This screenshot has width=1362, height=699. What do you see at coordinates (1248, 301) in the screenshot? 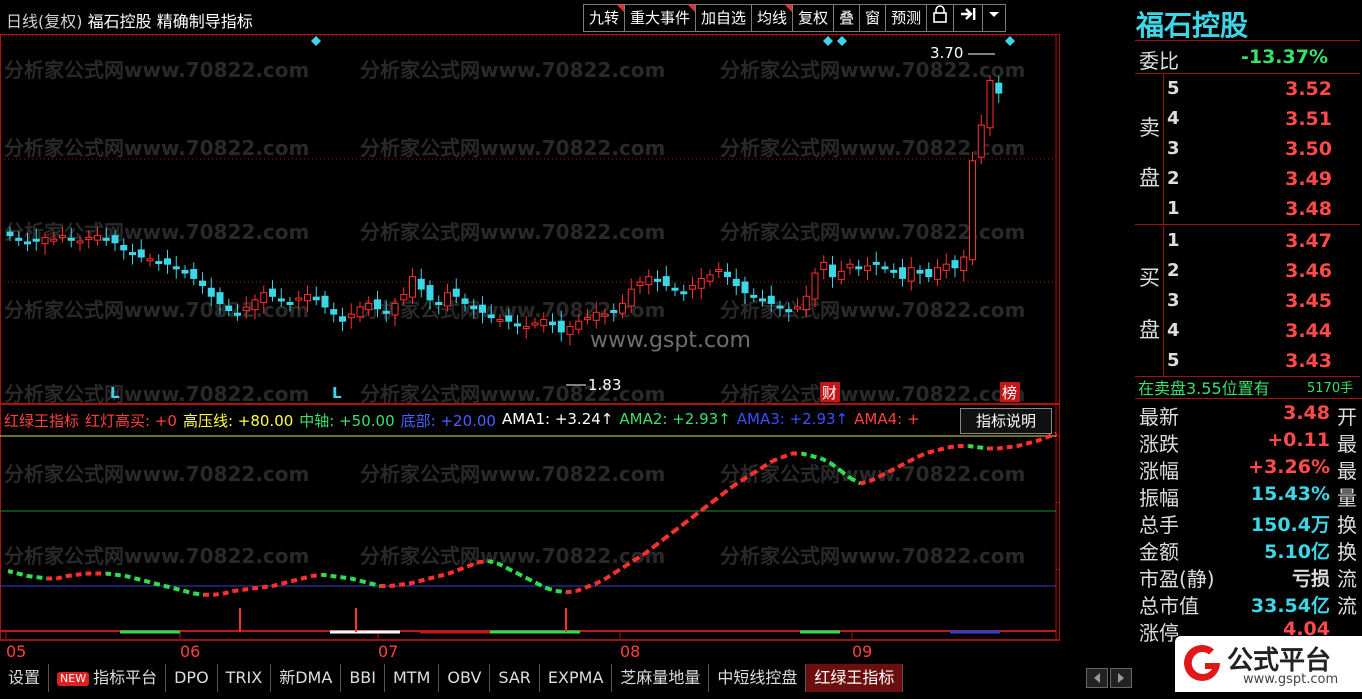
I see `buy-level-row: 3 3.45` at bounding box center [1248, 301].